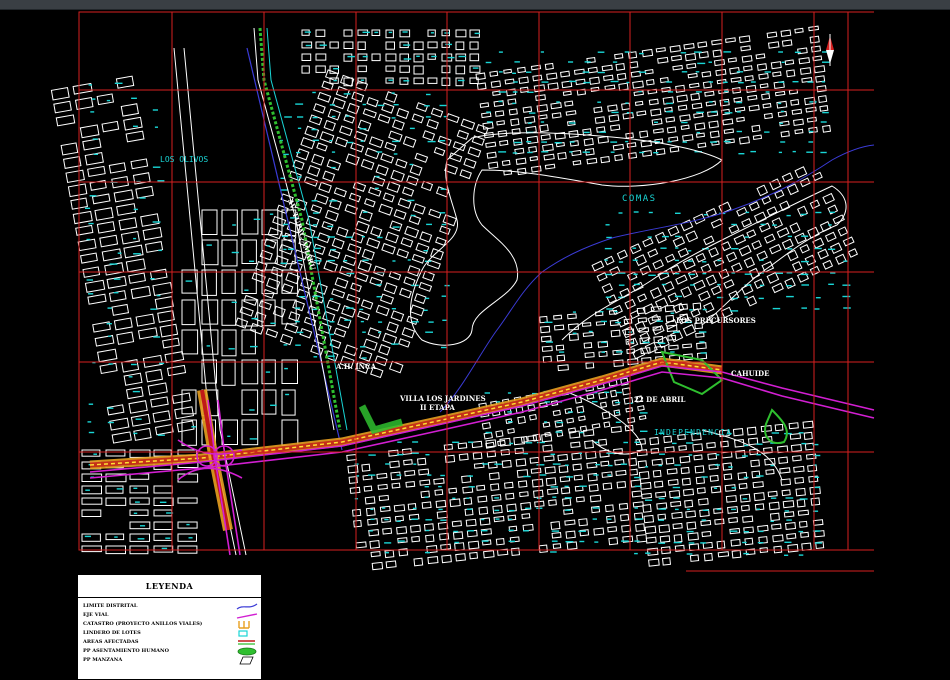 The height and width of the screenshot is (680, 950). Describe the element at coordinates (442, 398) in the screenshot. I see `sector-label-villa-los-jardines: VILLA LOS JARDINES` at that location.